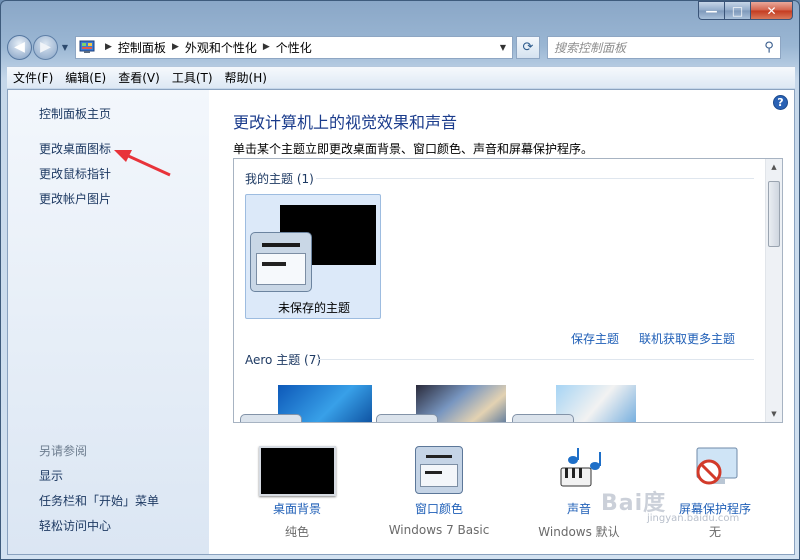  I want to click on window-color-value: Windows 7 Basic, so click(439, 530).